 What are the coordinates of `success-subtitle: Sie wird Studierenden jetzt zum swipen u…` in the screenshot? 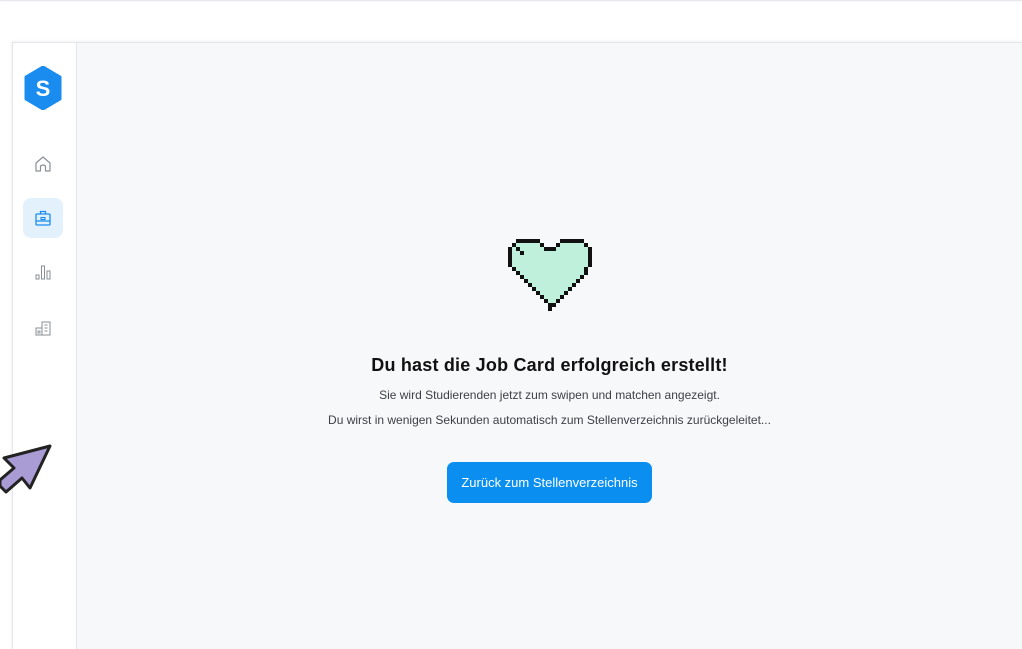 It's located at (549, 395).